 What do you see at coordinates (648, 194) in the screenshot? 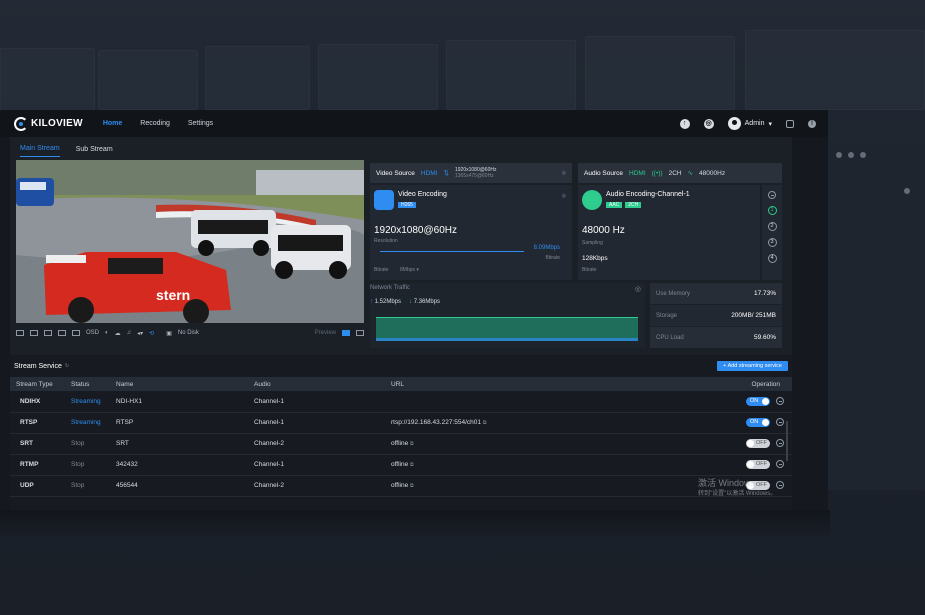
I see `audio-encoding-title: Audio Encoding-Channel-1` at bounding box center [648, 194].